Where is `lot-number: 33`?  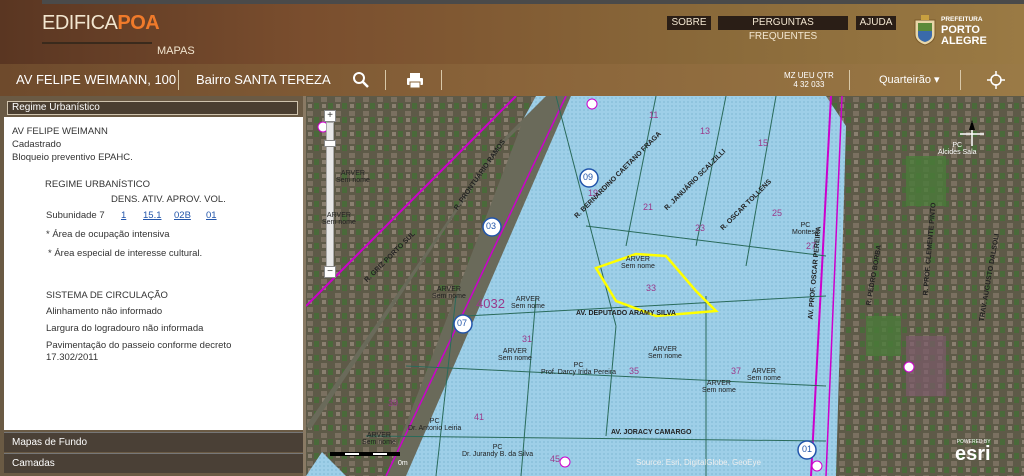
lot-number: 33 is located at coordinates (651, 288).